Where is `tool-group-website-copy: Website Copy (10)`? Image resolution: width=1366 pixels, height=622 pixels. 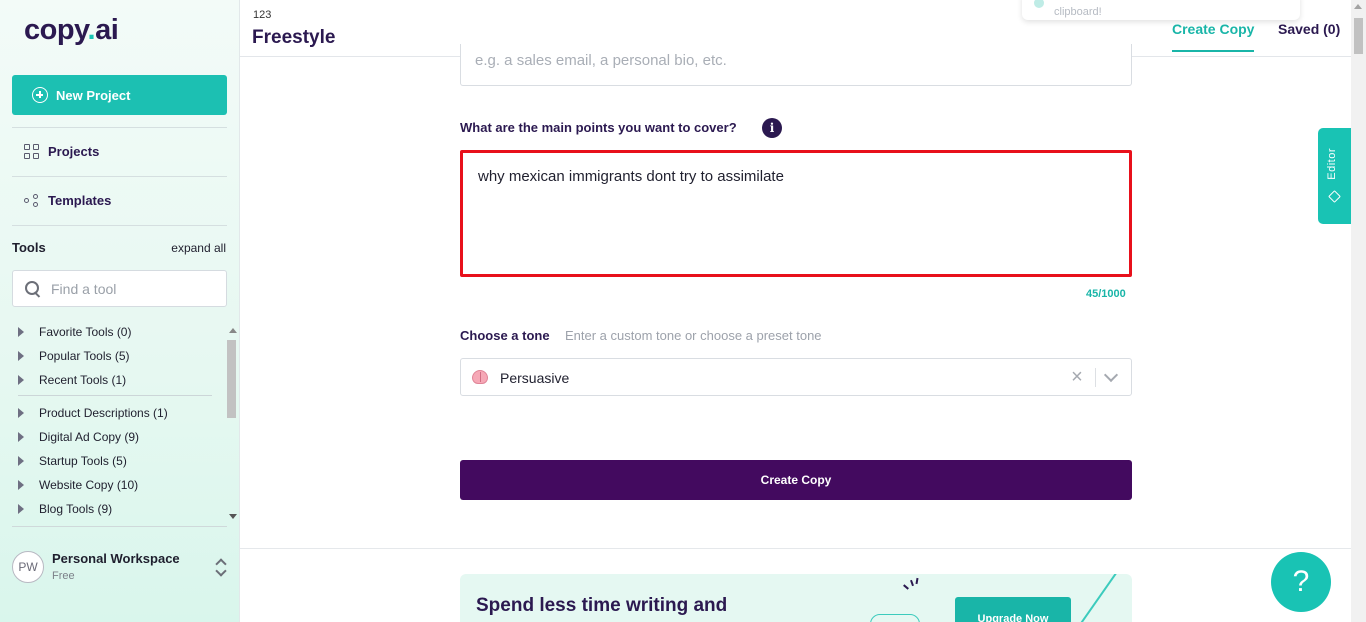 tool-group-website-copy: Website Copy (10) is located at coordinates (78, 485).